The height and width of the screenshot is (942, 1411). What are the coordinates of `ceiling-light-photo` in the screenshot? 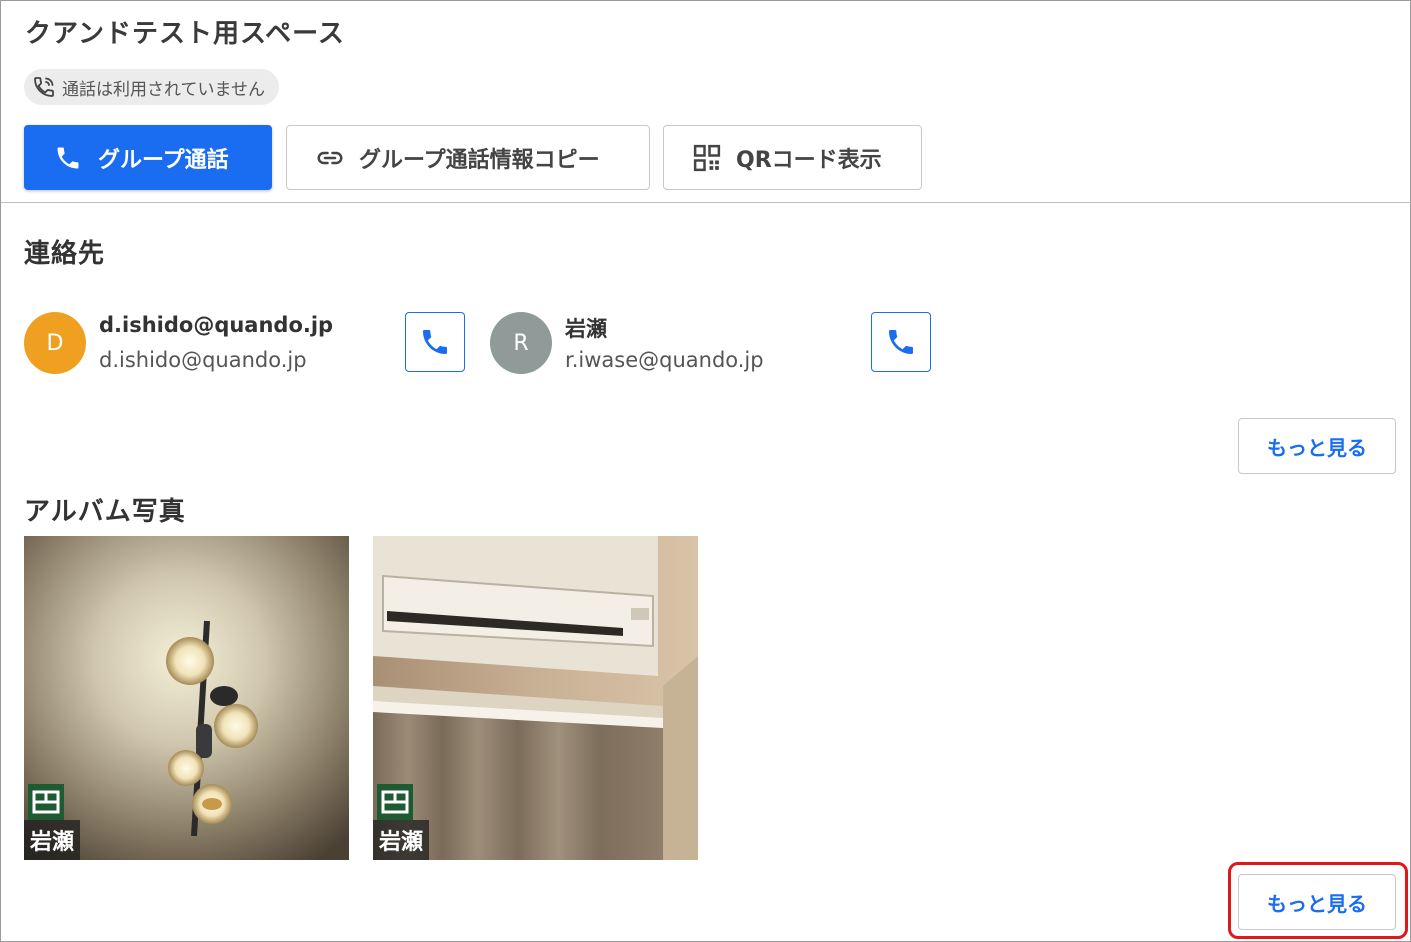 It's located at (186, 698).